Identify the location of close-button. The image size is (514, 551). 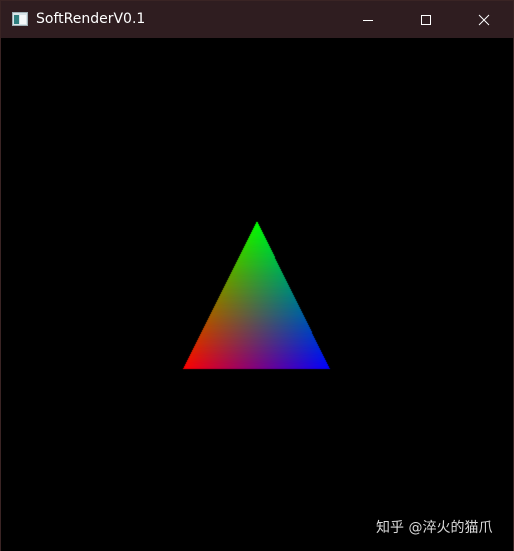
(484, 19).